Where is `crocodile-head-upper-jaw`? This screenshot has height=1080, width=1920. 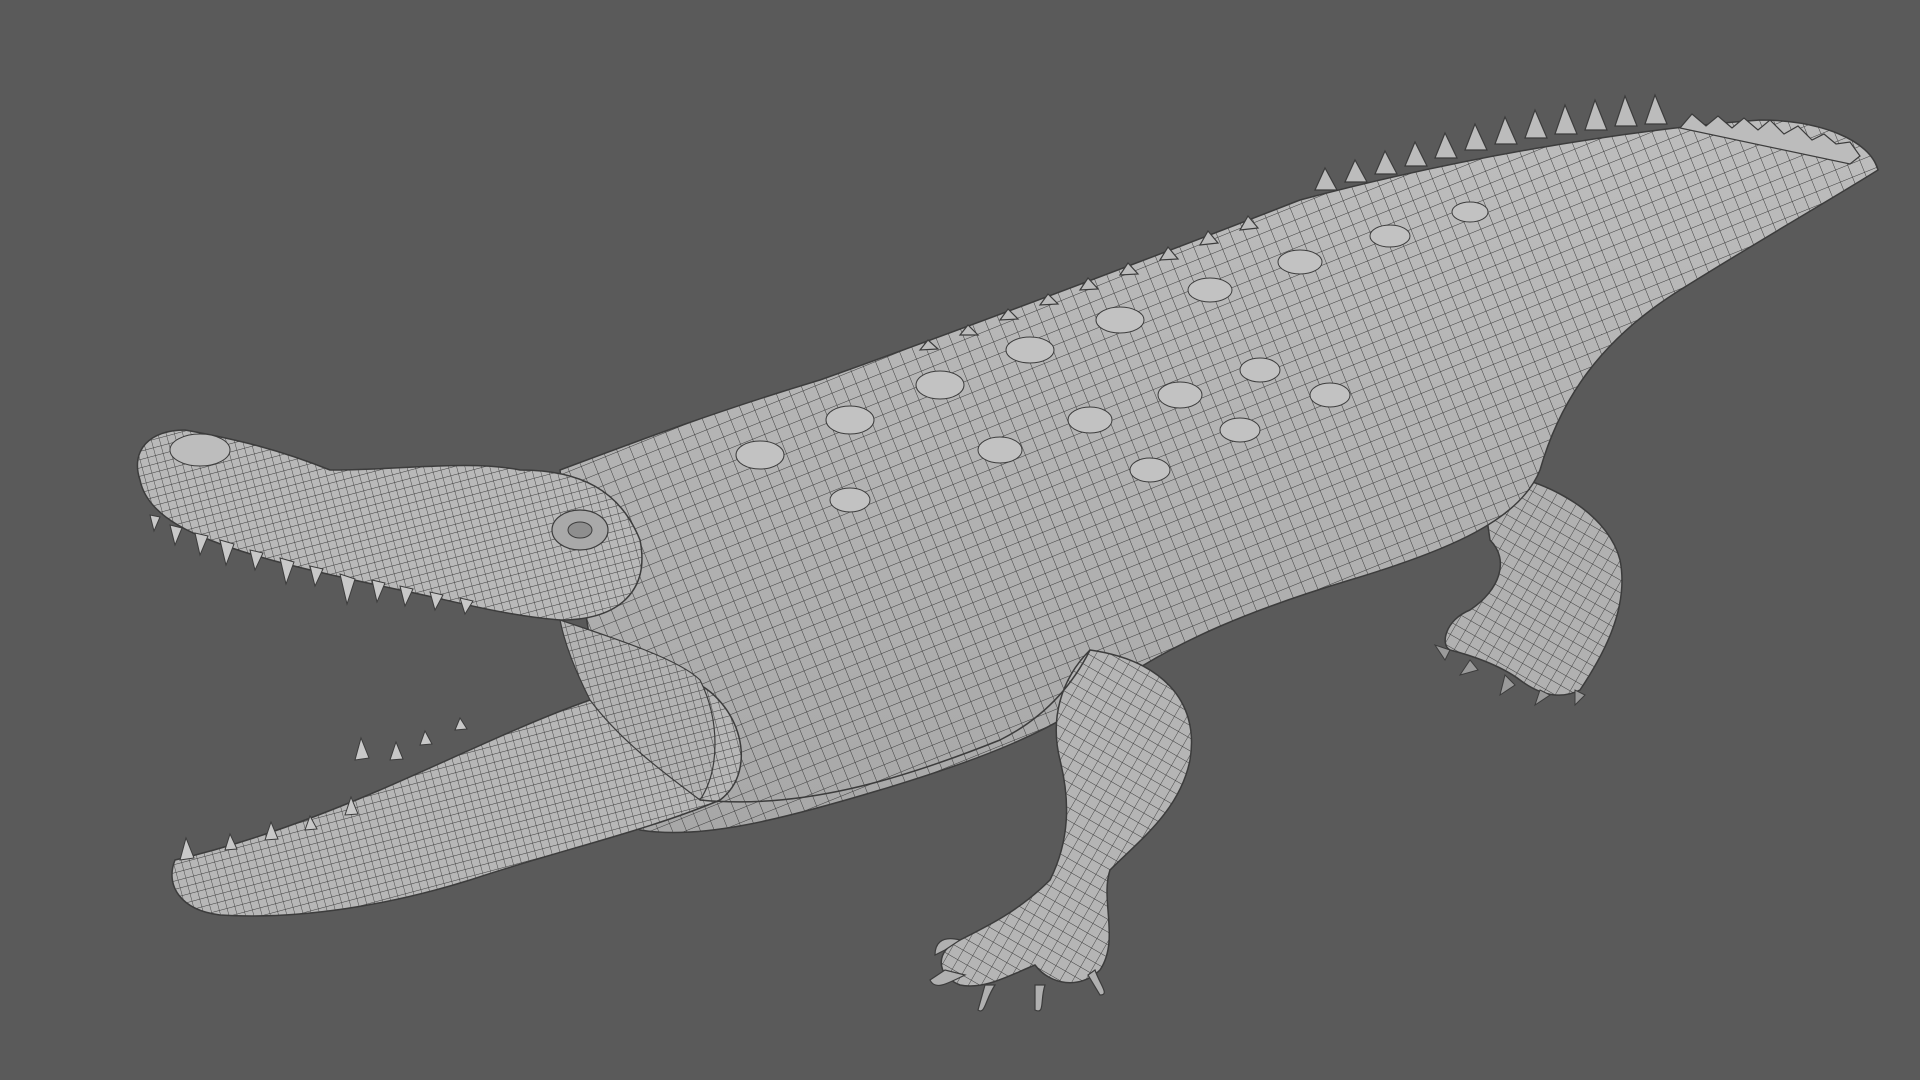
crocodile-head-upper-jaw is located at coordinates (389, 525).